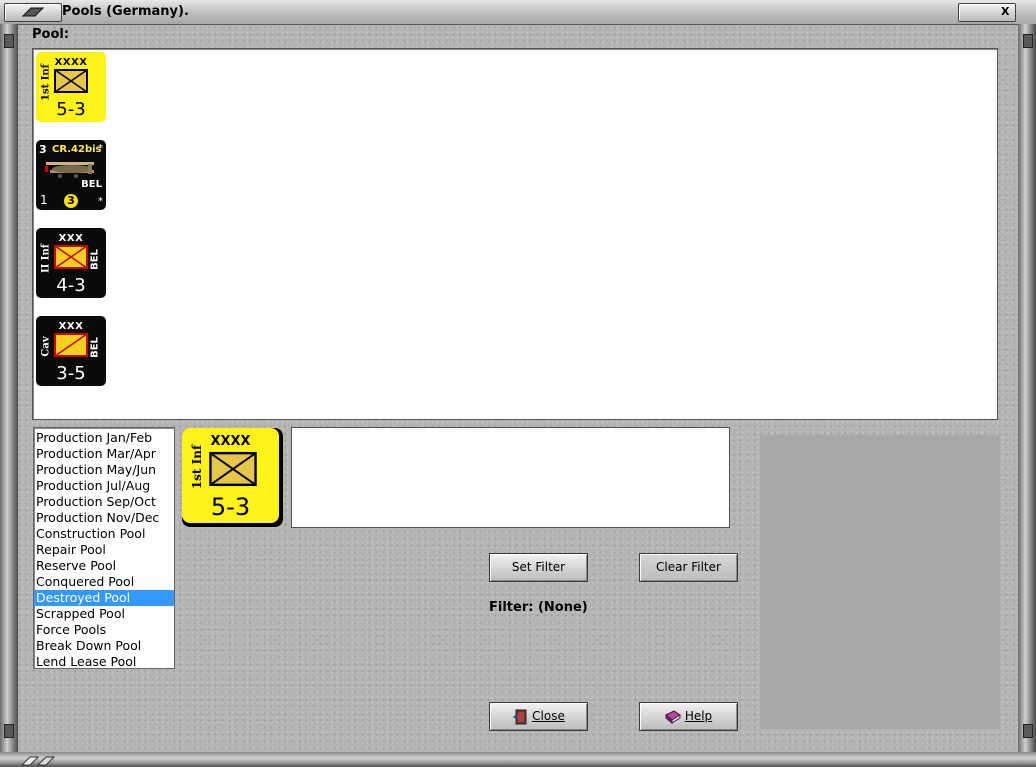 This screenshot has width=1036, height=767. Describe the element at coordinates (104, 502) in the screenshot. I see `list-item: Production Sep/Oct` at that location.